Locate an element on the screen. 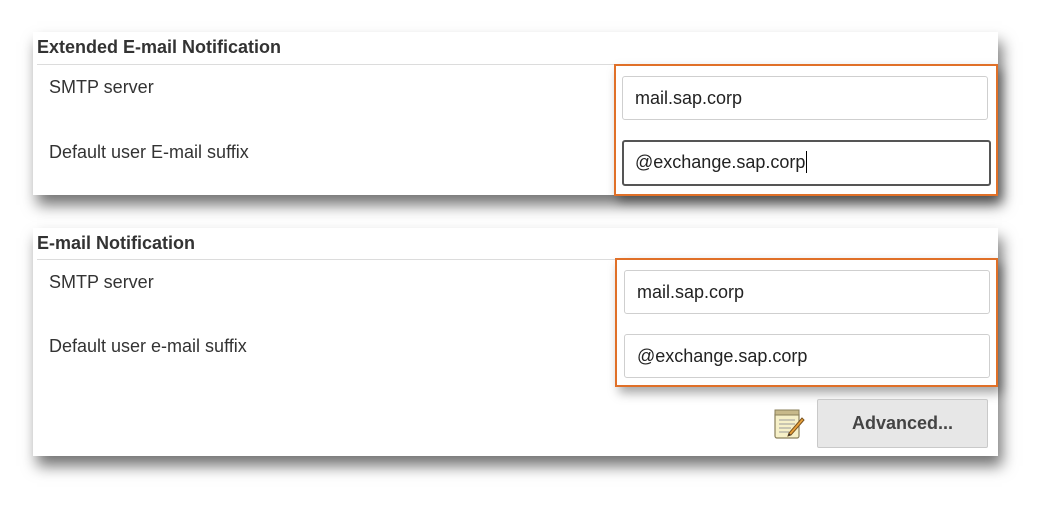 The image size is (1063, 521). section-title: E-mail Notification is located at coordinates (116, 243).